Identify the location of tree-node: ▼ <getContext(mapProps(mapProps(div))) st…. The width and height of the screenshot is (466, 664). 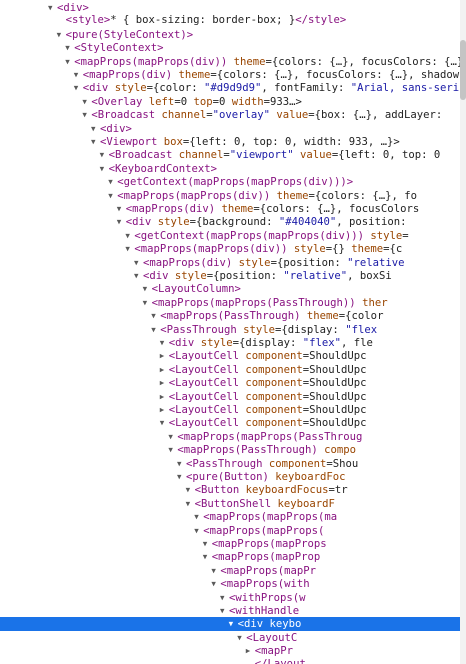
(230, 235).